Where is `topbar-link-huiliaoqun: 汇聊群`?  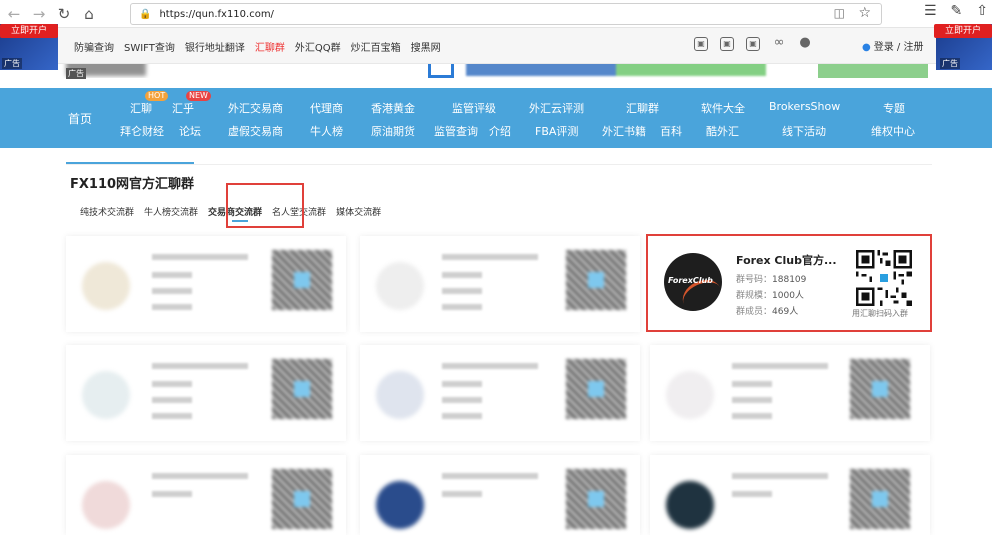 topbar-link-huiliaoqun: 汇聊群 is located at coordinates (270, 46).